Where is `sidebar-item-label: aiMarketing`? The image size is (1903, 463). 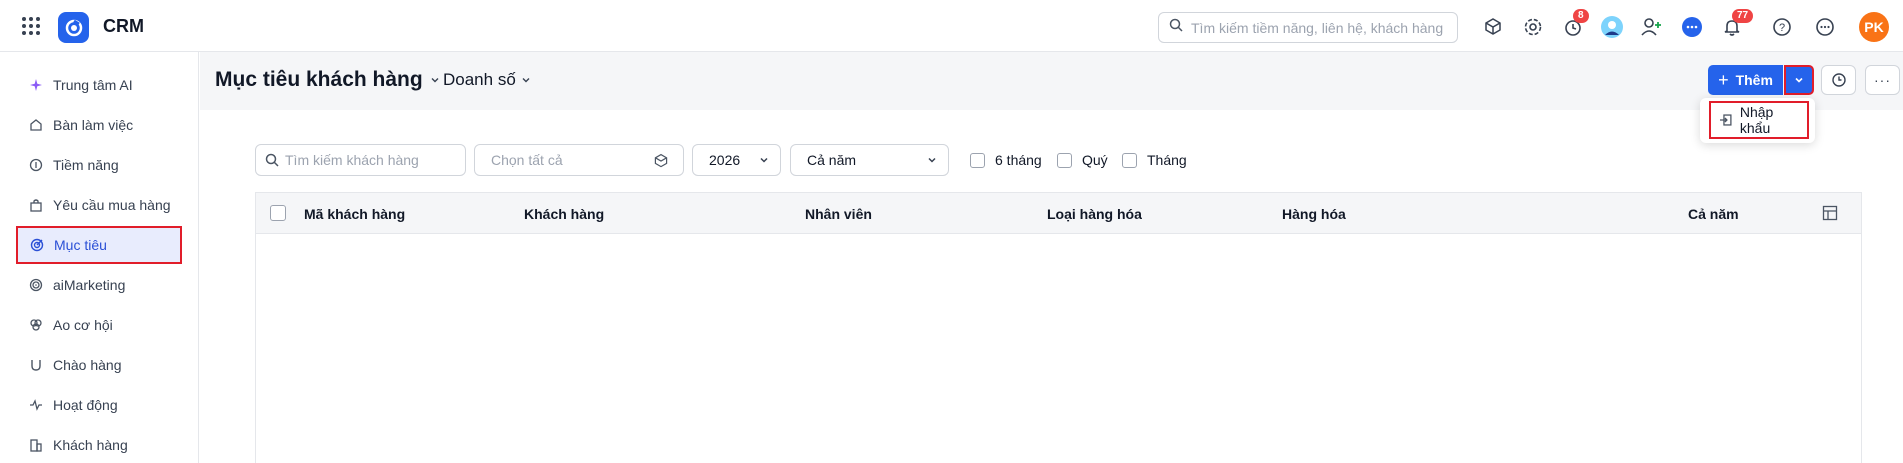 sidebar-item-label: aiMarketing is located at coordinates (89, 284).